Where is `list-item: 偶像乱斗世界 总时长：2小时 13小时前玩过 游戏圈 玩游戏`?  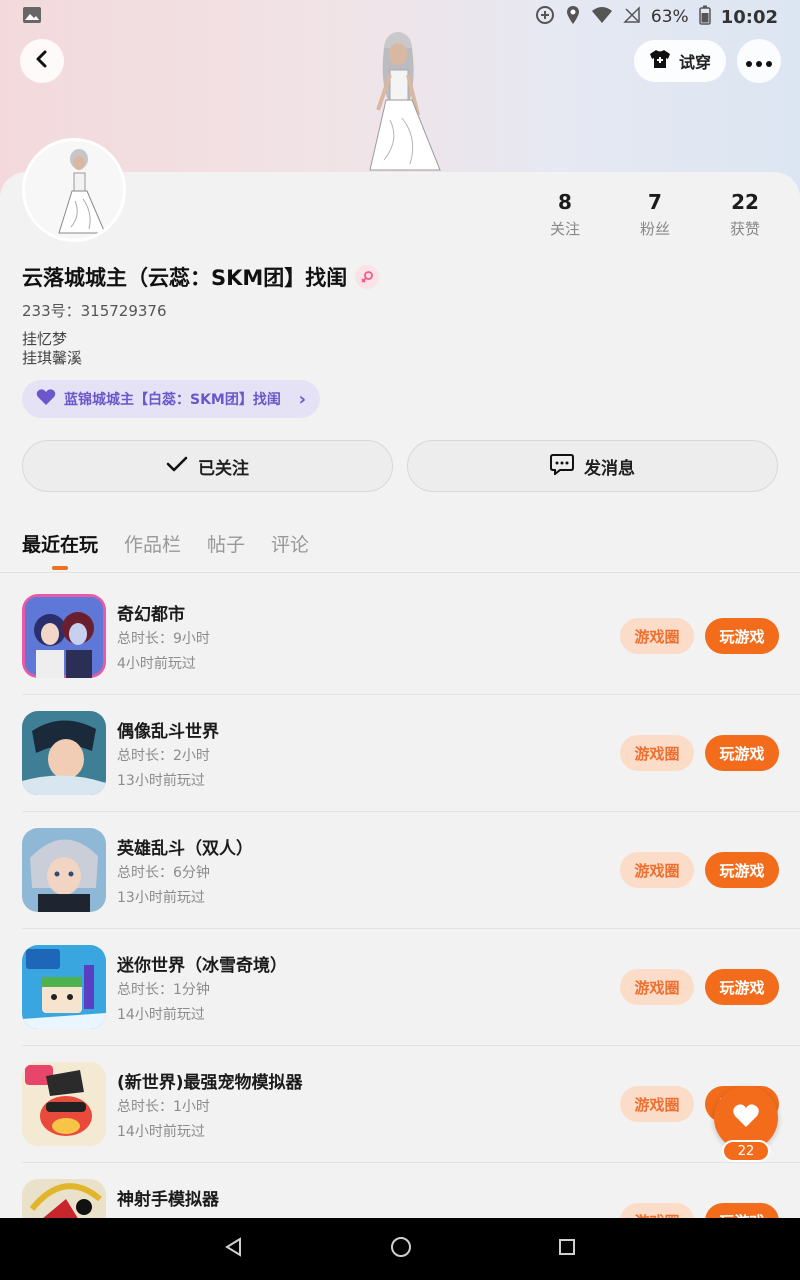
list-item: 偶像乱斗世界 总时长：2小时 13小时前玩过 游戏圈 玩游戏 is located at coordinates (411, 753).